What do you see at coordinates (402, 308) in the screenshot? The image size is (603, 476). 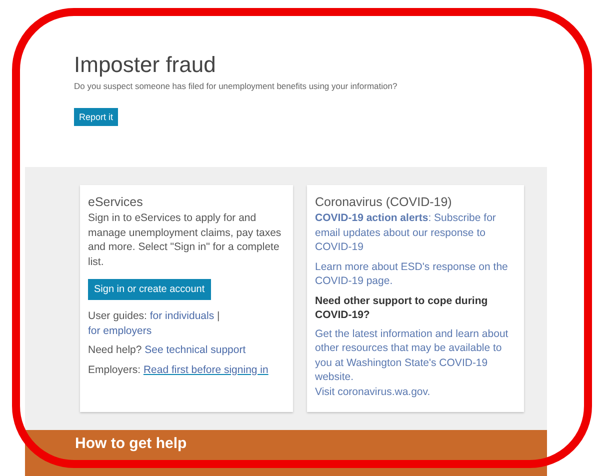 I see `card-subheading: Need other support to cope during COVID-19?` at bounding box center [402, 308].